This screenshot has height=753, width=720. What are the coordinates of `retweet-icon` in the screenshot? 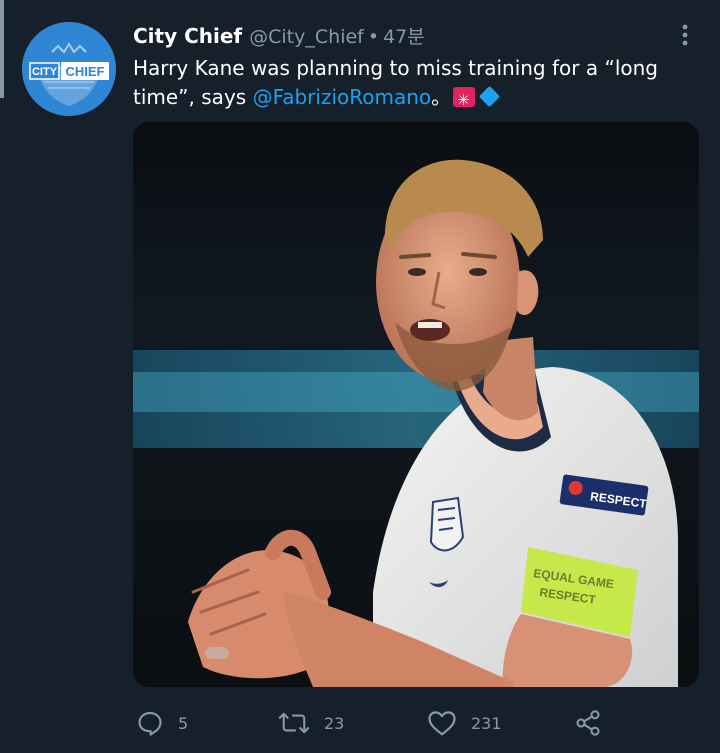 It's located at (294, 723).